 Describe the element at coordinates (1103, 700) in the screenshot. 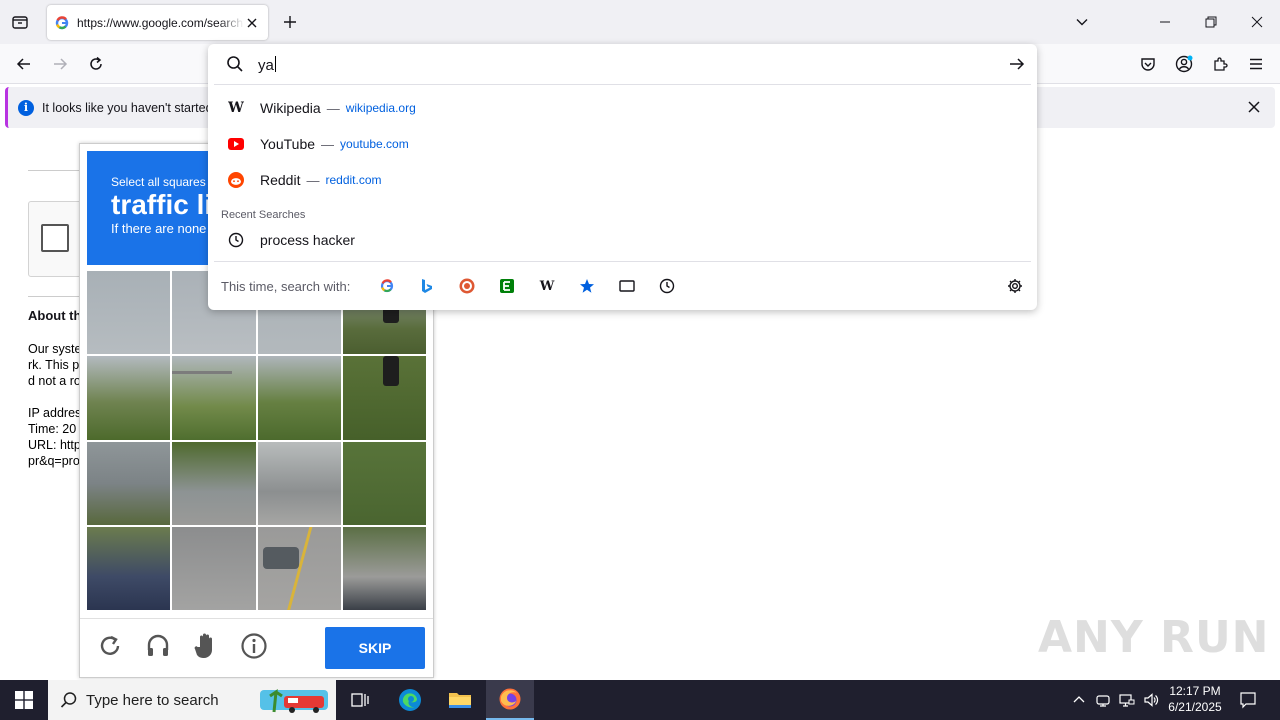

I see `device-tray-button` at that location.